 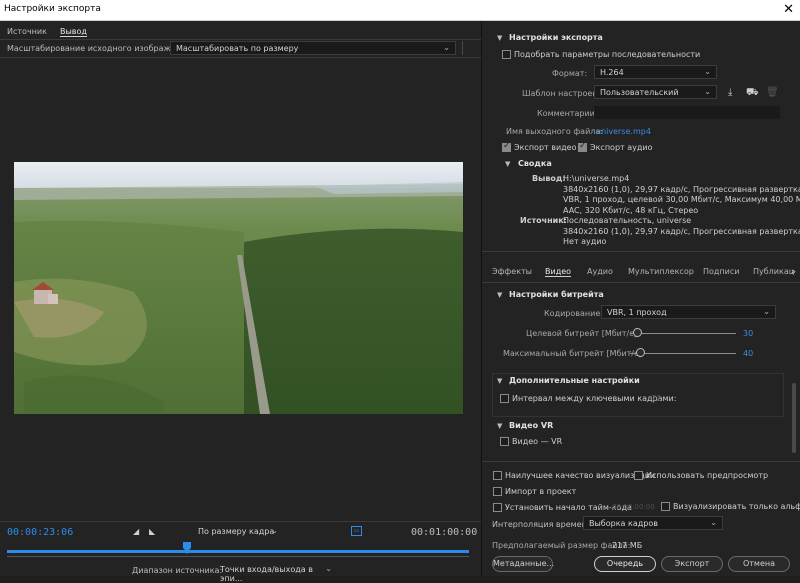 I want to click on interp-label: Интерполяция времени:, so click(x=543, y=524).